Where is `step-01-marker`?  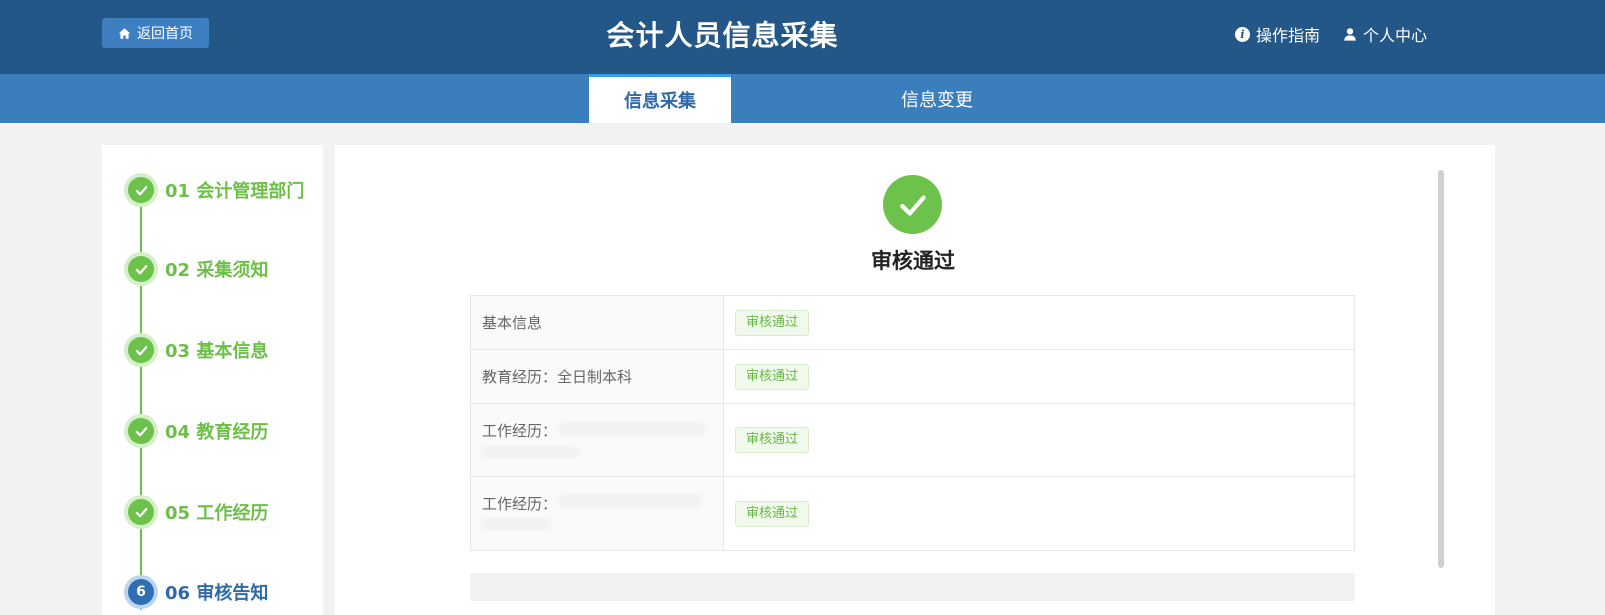 step-01-marker is located at coordinates (141, 190).